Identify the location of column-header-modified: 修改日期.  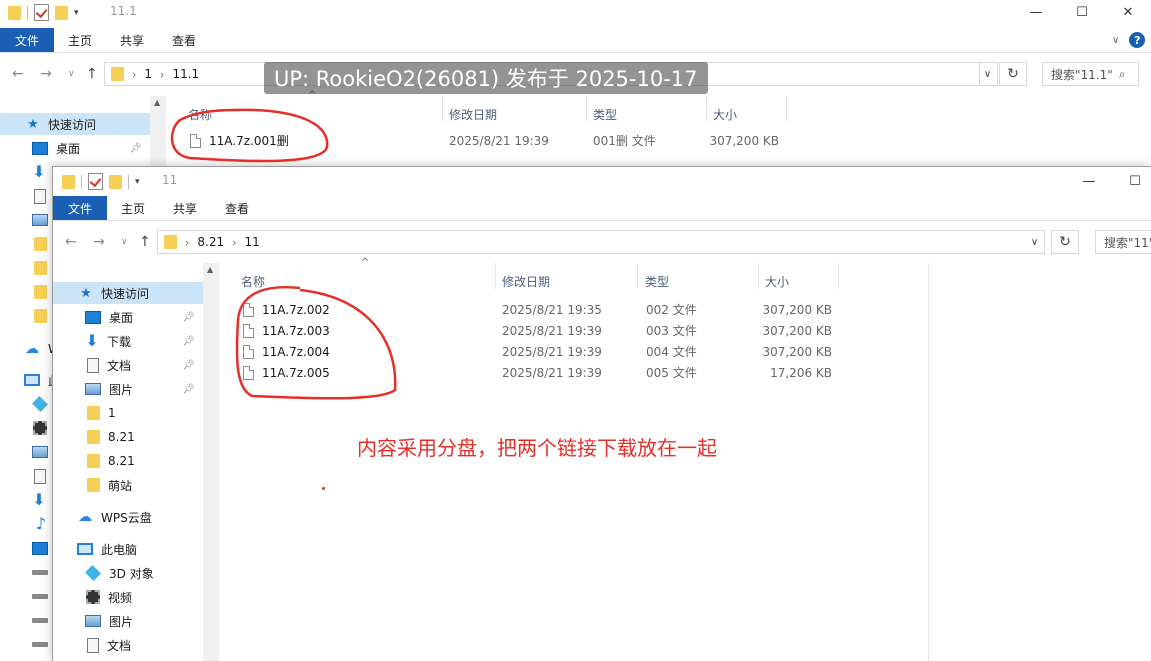
(473, 114).